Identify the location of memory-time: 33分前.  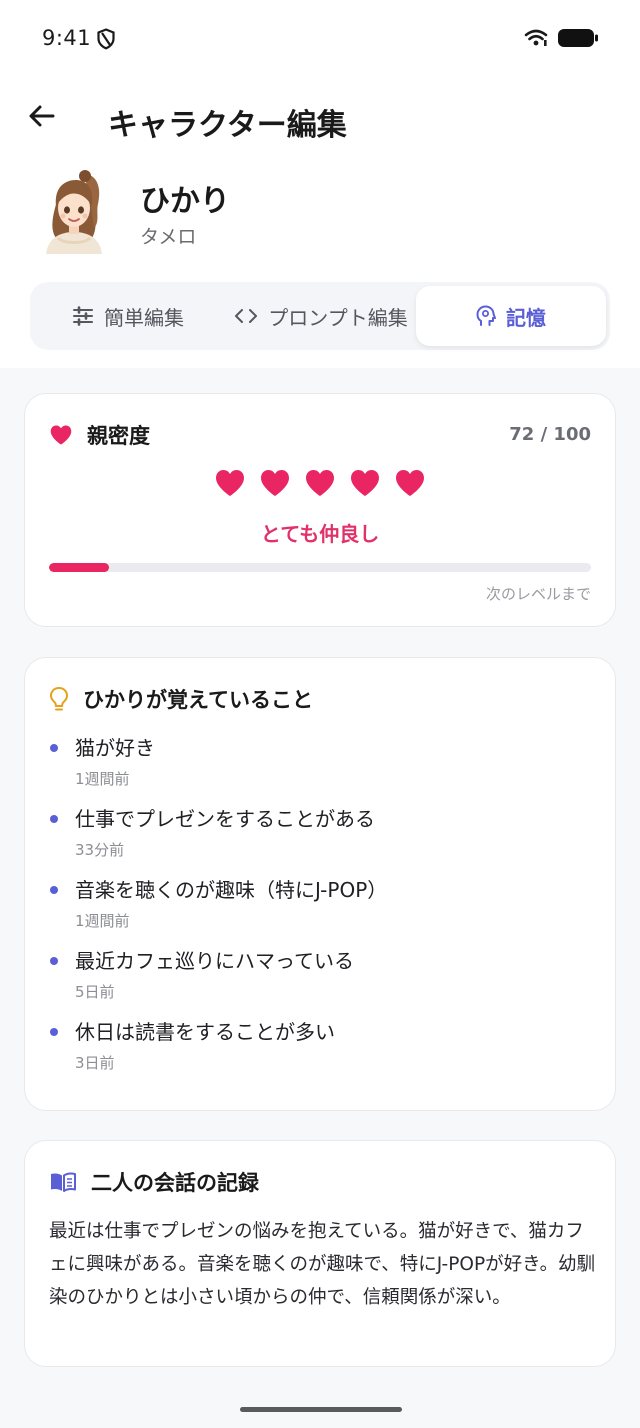
(100, 850).